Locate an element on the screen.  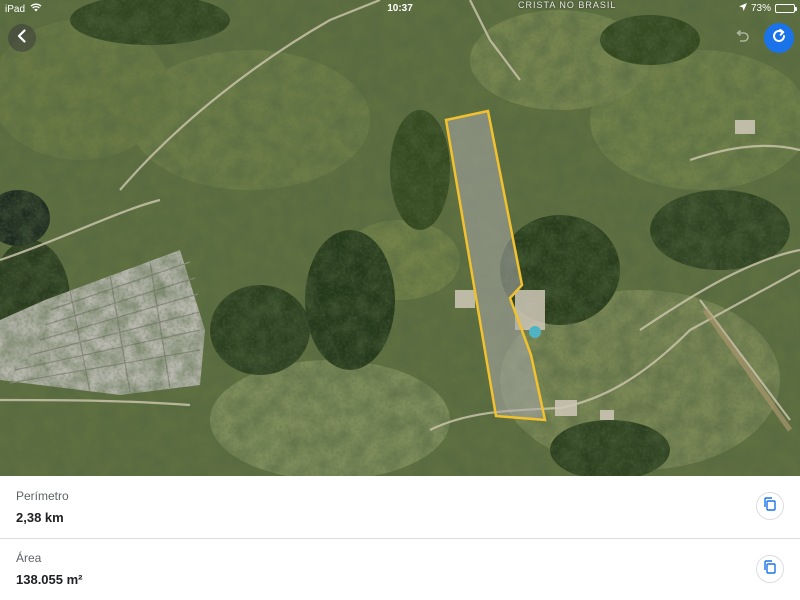
location-arrow-icon is located at coordinates (742, 8).